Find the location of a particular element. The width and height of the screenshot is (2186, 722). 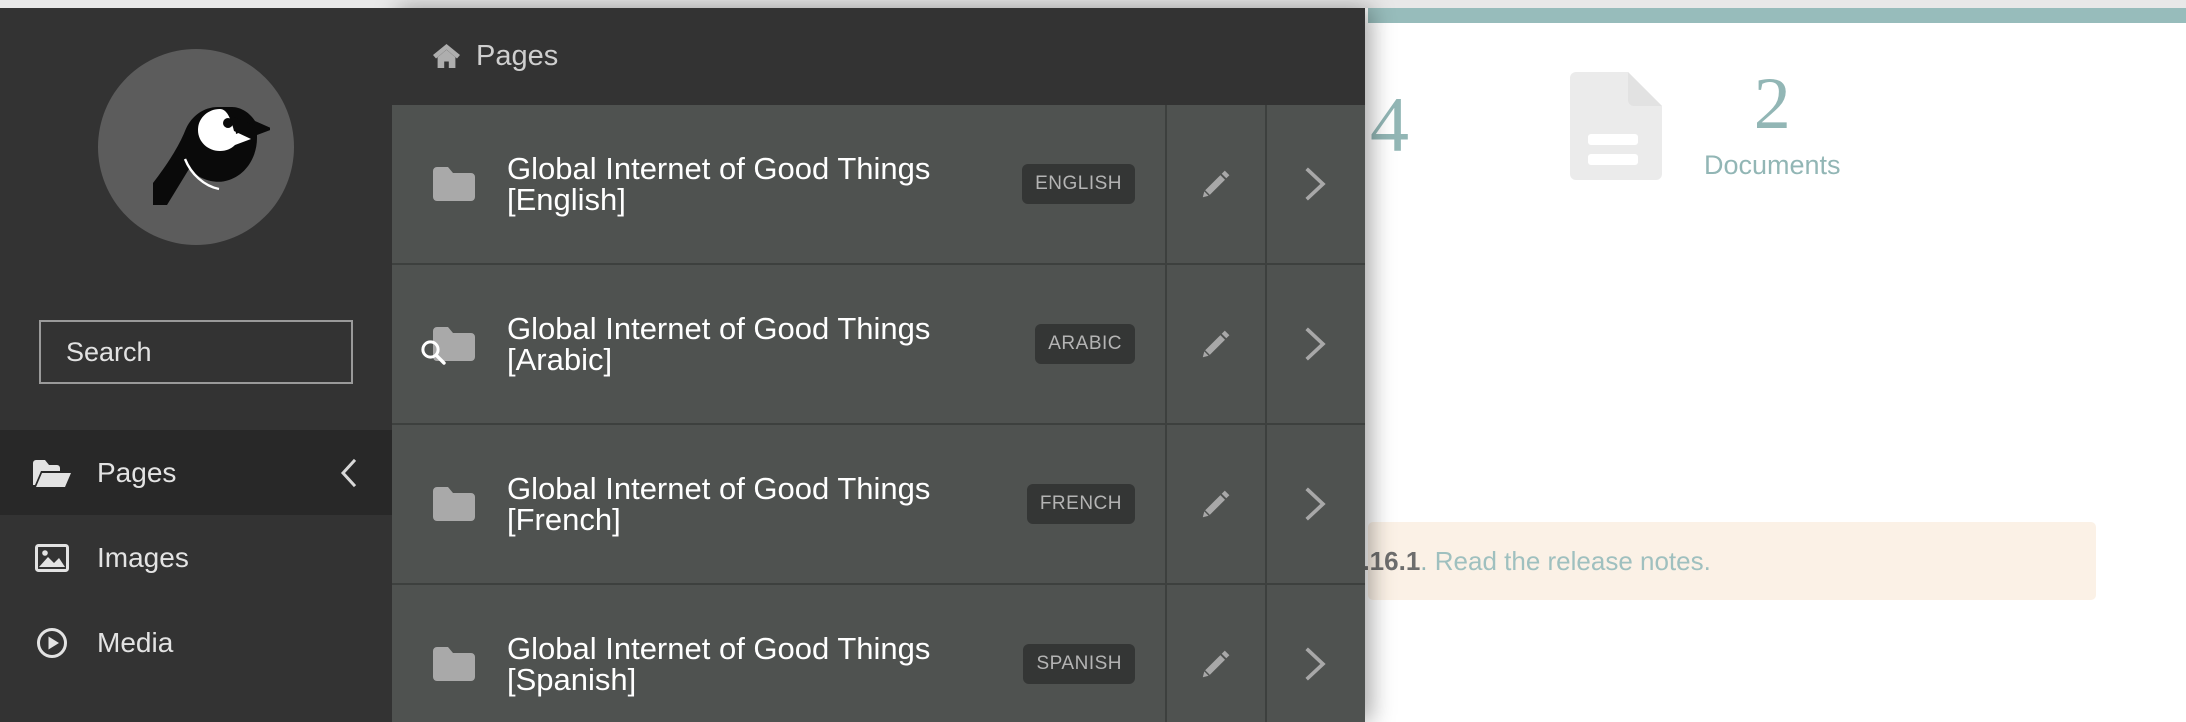

logo-container is located at coordinates (196, 164).